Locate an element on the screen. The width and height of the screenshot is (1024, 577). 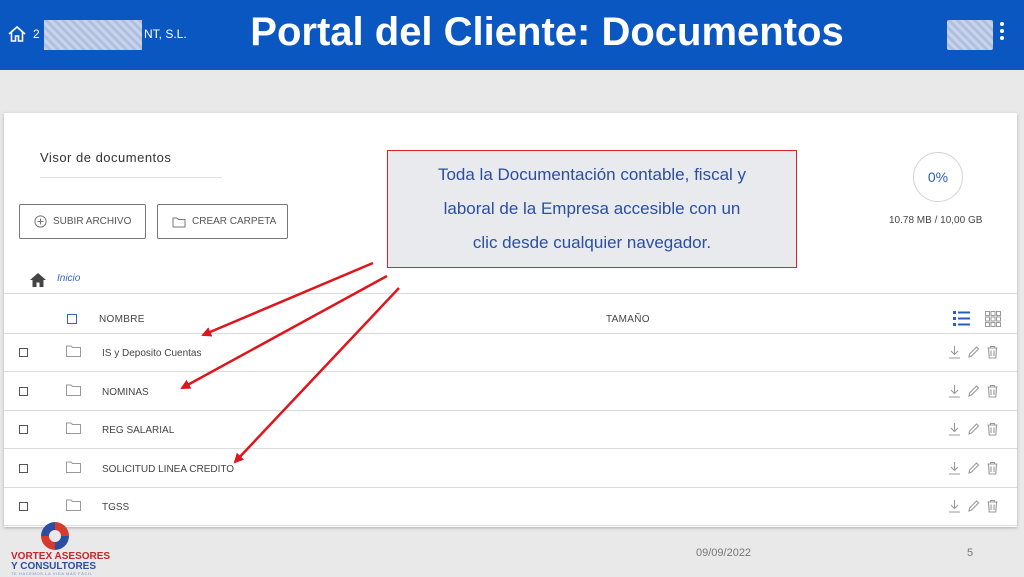
callout-line-1: Toda la Documentación contable, fiscal y is located at coordinates (592, 174).